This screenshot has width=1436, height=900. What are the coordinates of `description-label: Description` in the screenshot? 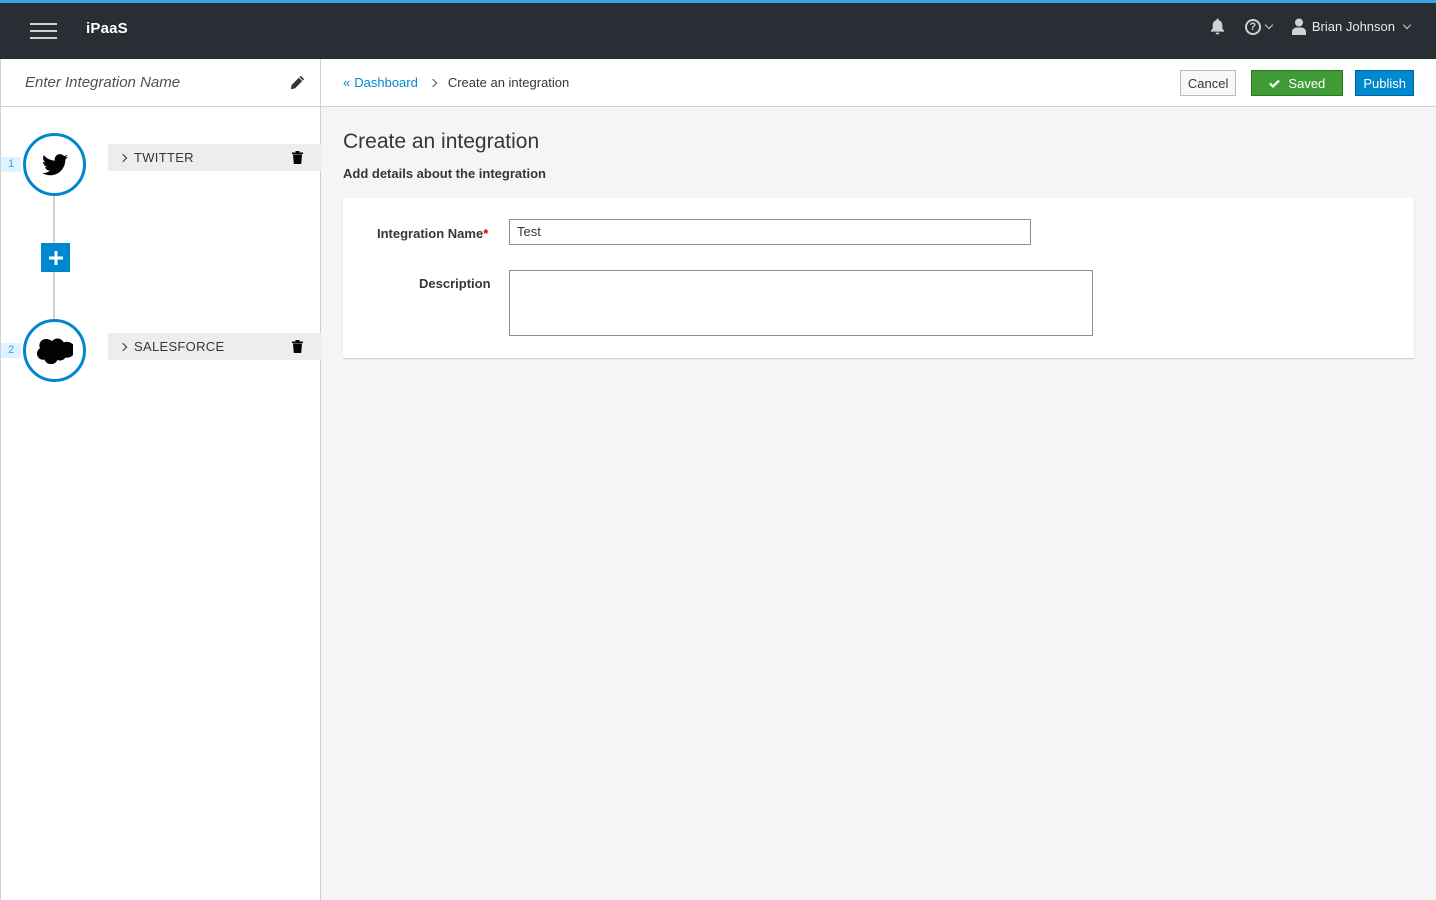 It's located at (455, 283).